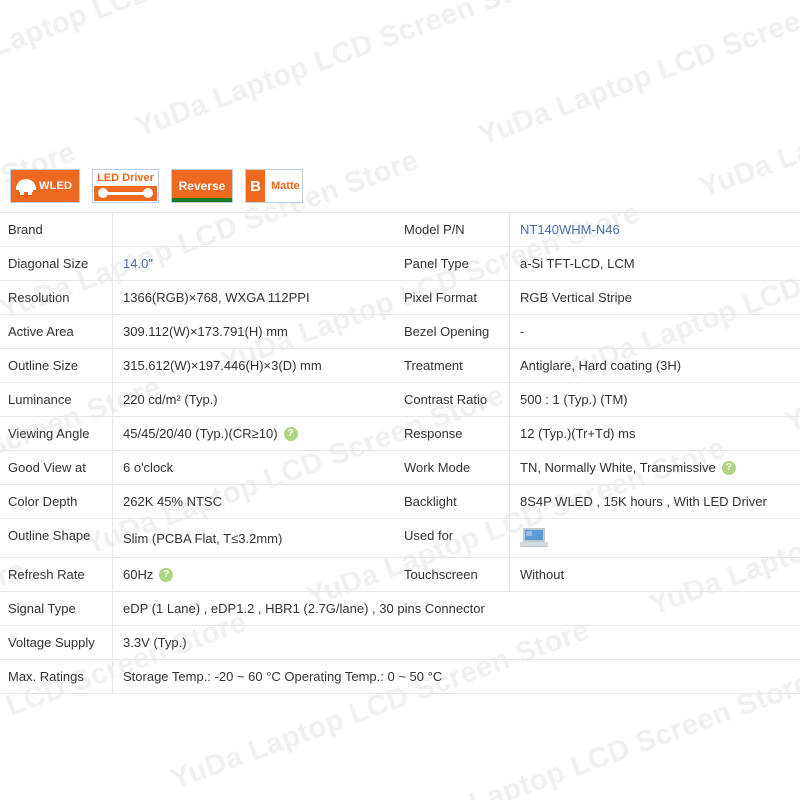 The width and height of the screenshot is (800, 800). What do you see at coordinates (655, 297) in the screenshot?
I see `spec-value: RGB Vertical Stripe` at bounding box center [655, 297].